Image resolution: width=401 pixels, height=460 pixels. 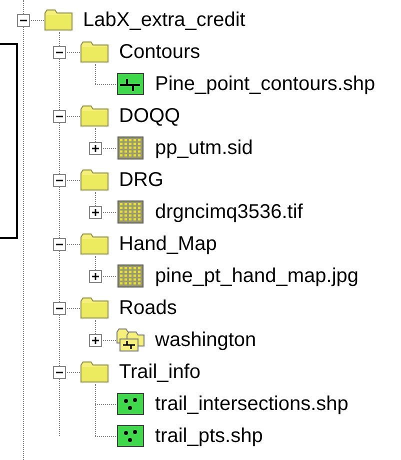 I want to click on tree-item: DOQQ, so click(x=149, y=116).